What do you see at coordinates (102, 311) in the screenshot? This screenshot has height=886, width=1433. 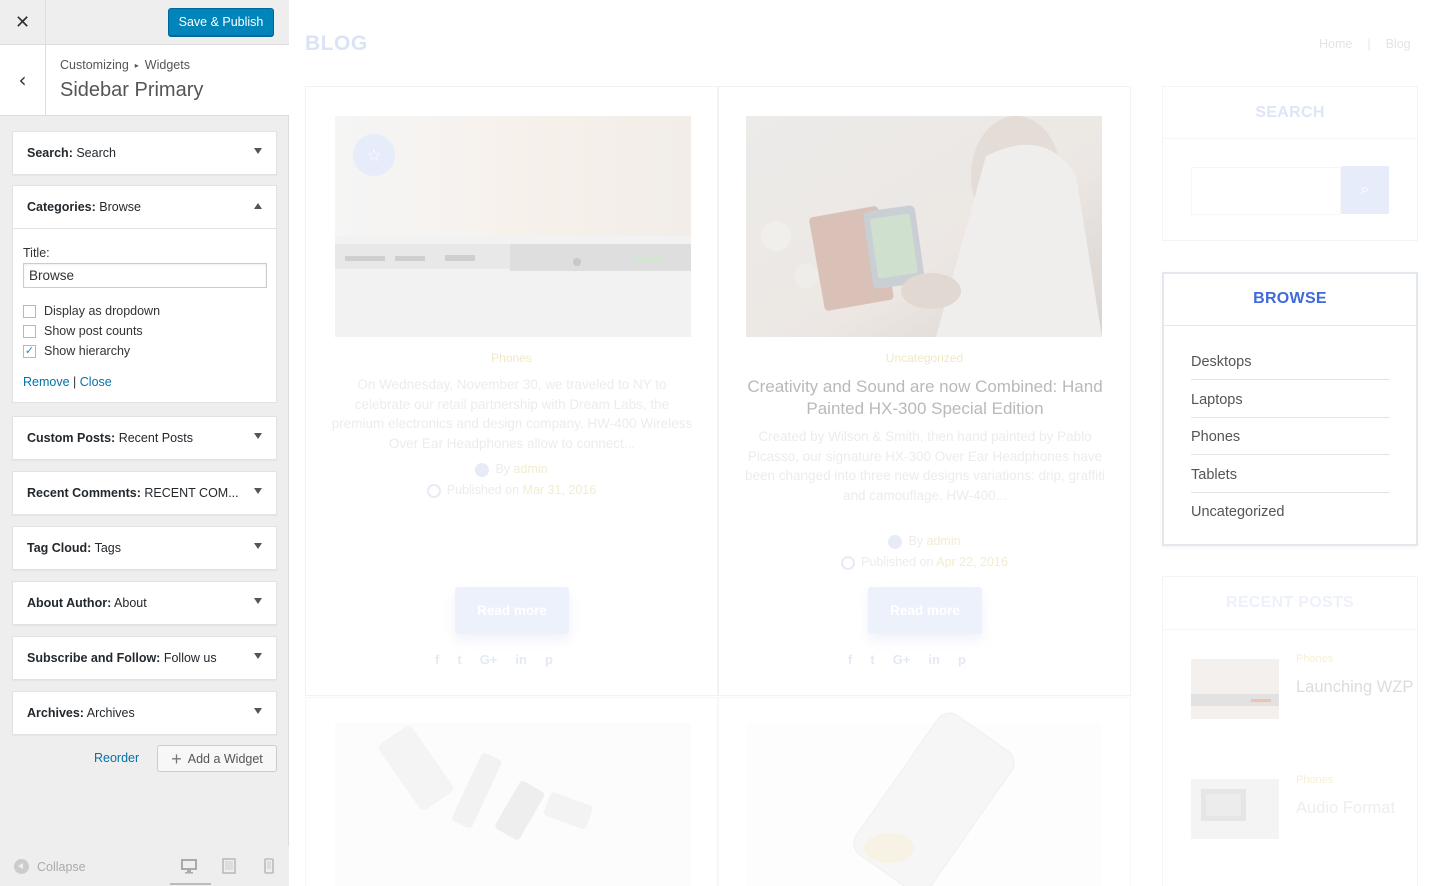 I see `option-label: Display as dropdown` at bounding box center [102, 311].